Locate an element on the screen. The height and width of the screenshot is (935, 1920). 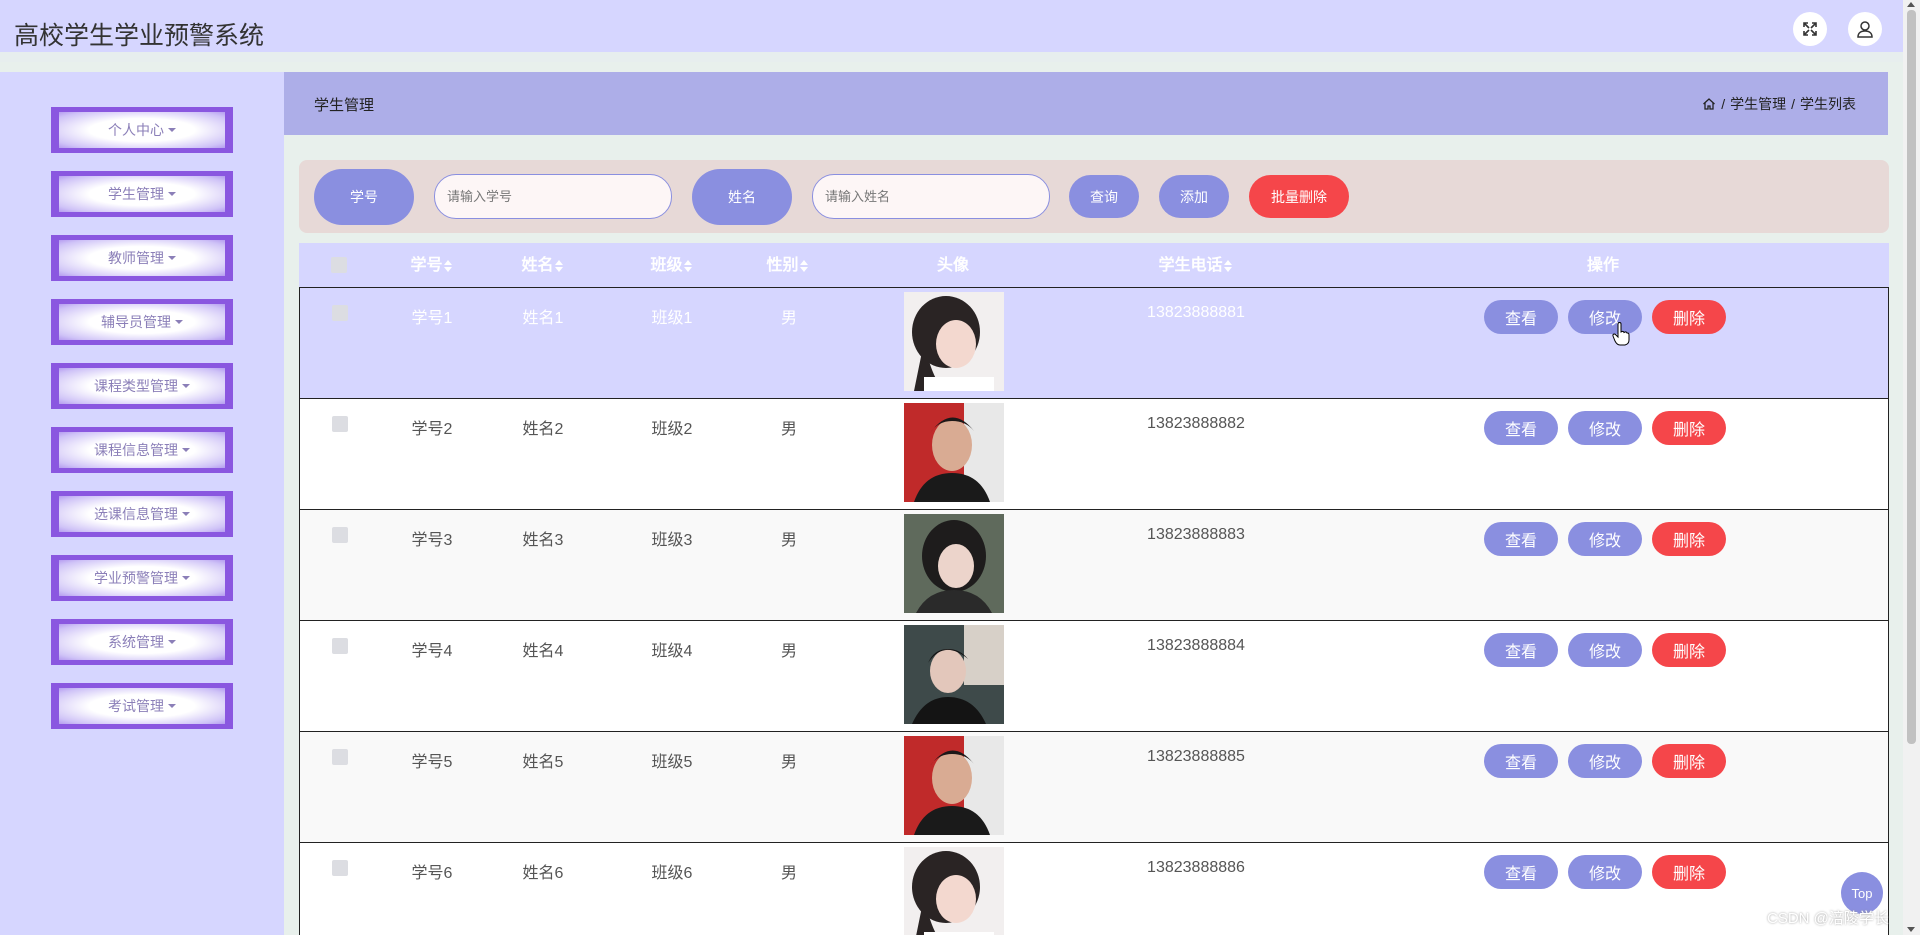
column-header-gender: 性别 is located at coordinates (787, 265).